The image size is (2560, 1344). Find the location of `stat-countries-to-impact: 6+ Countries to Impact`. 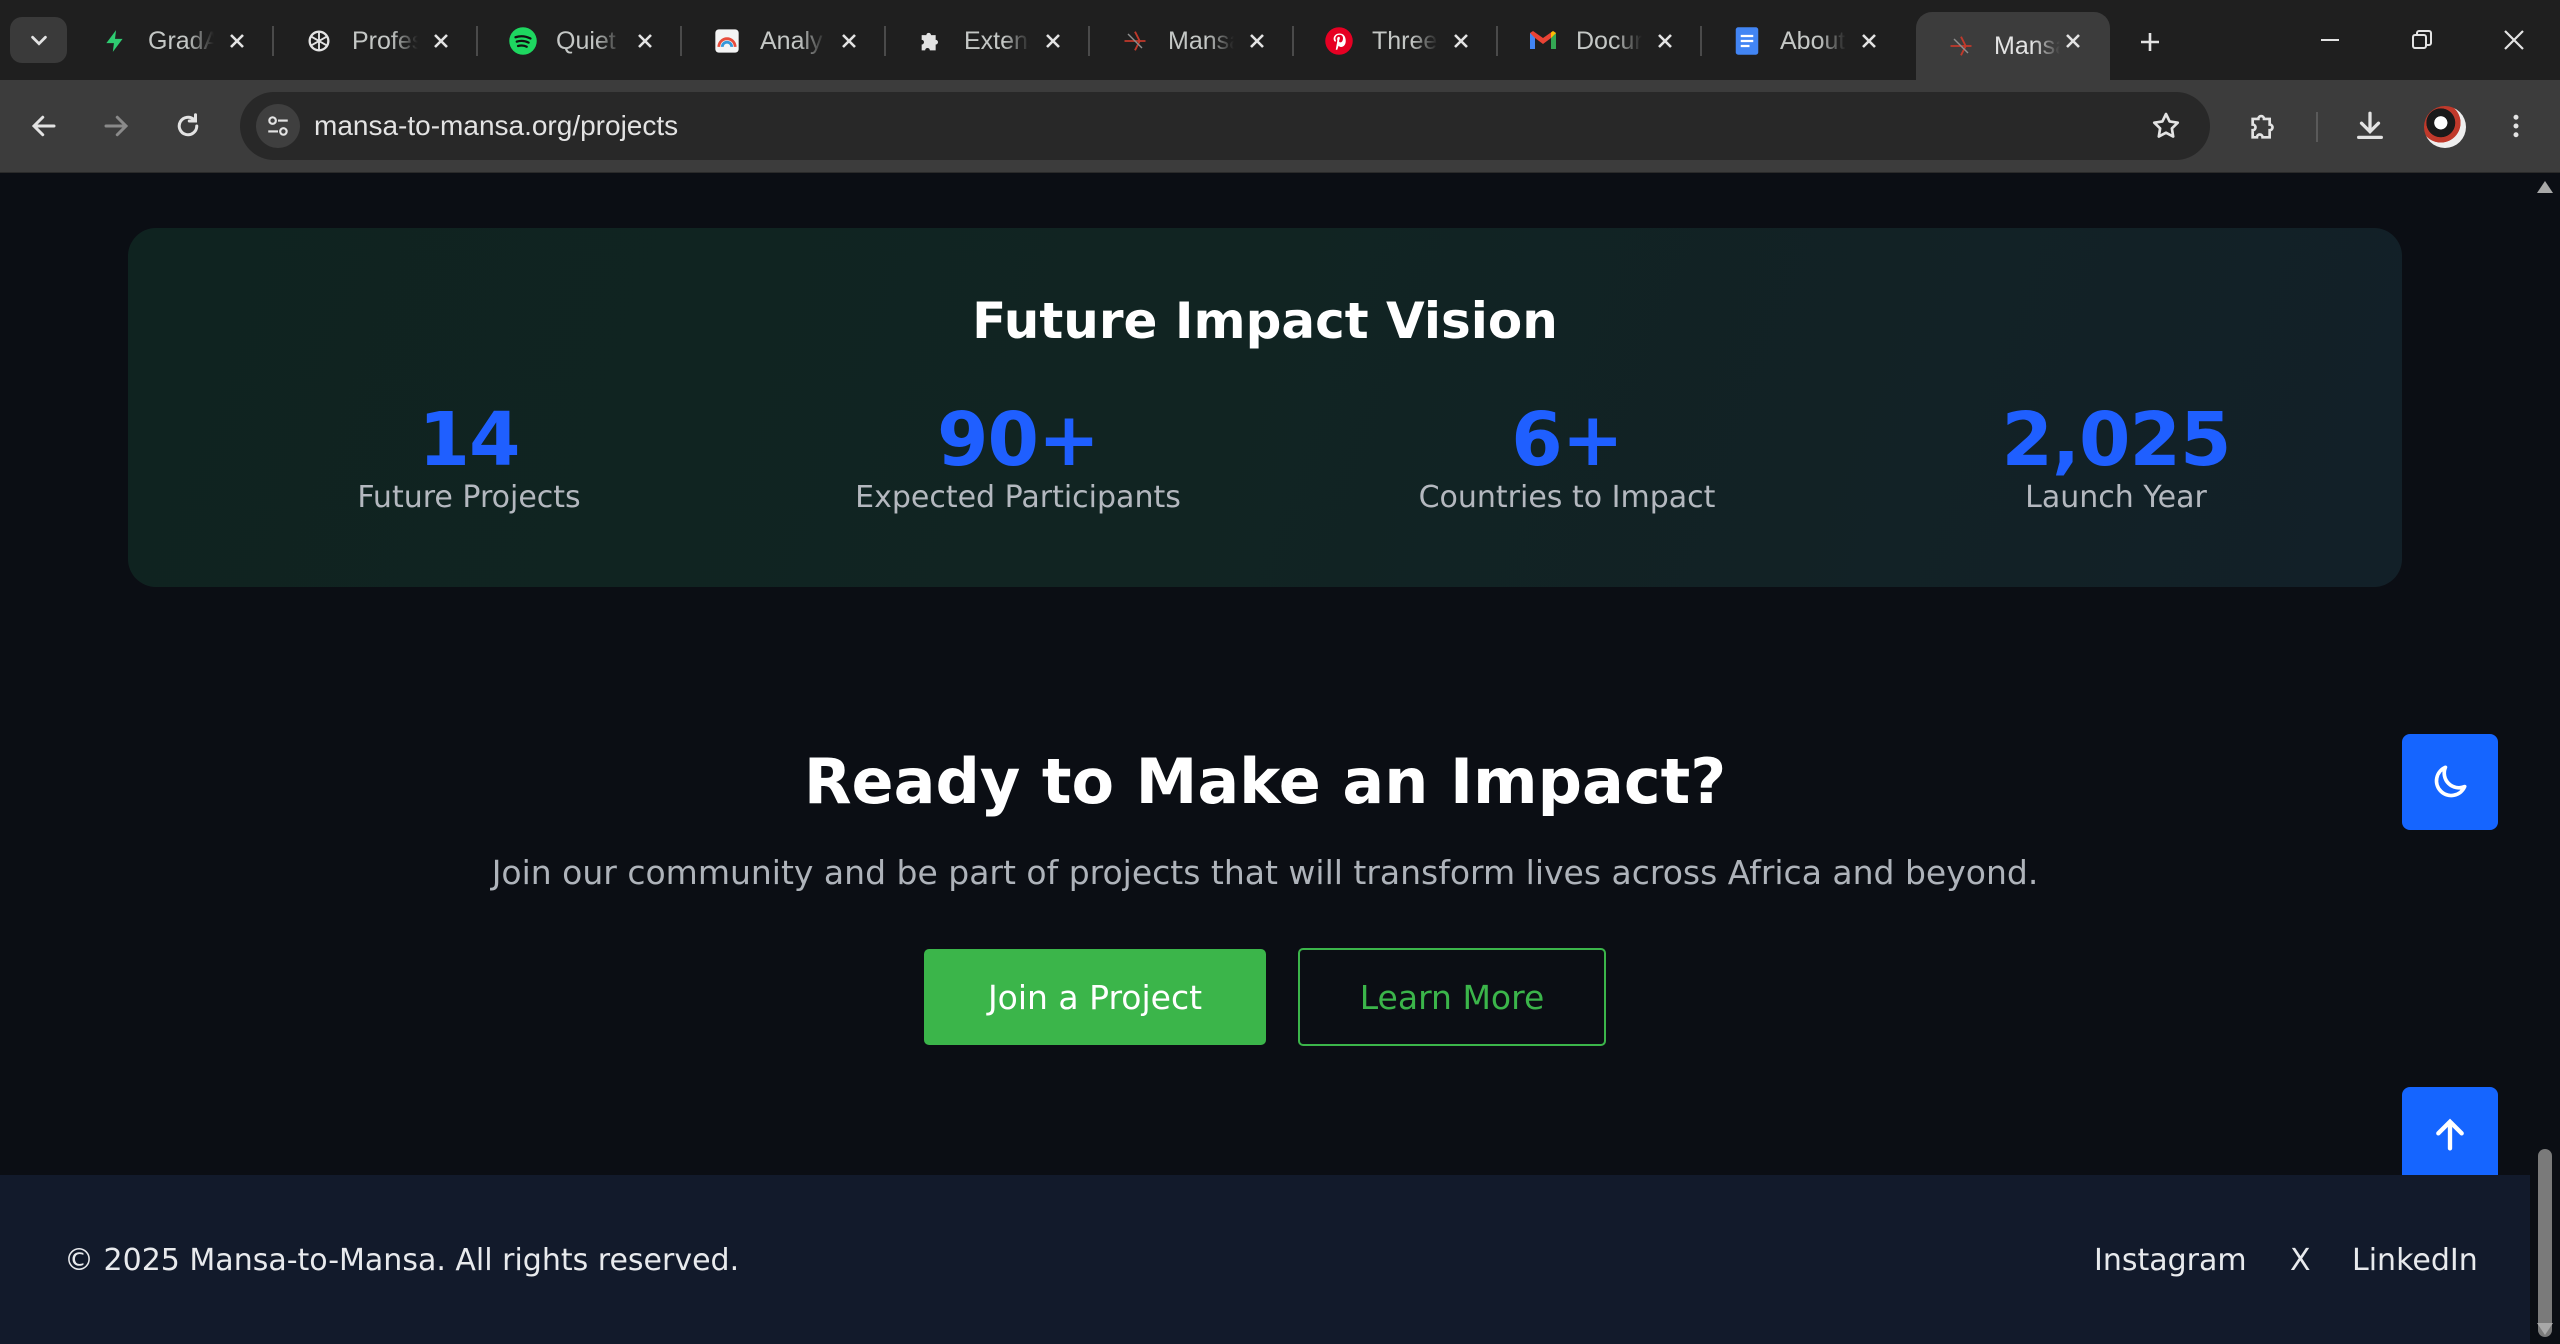

stat-countries-to-impact: 6+ Countries to Impact is located at coordinates (1567, 457).